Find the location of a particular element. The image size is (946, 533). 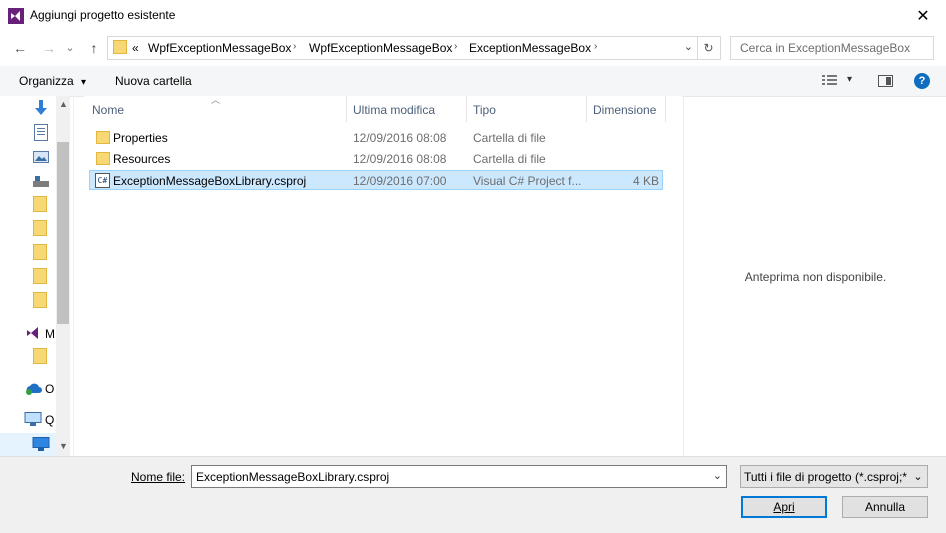

forward-arrow-icon: → is located at coordinates (49, 48).